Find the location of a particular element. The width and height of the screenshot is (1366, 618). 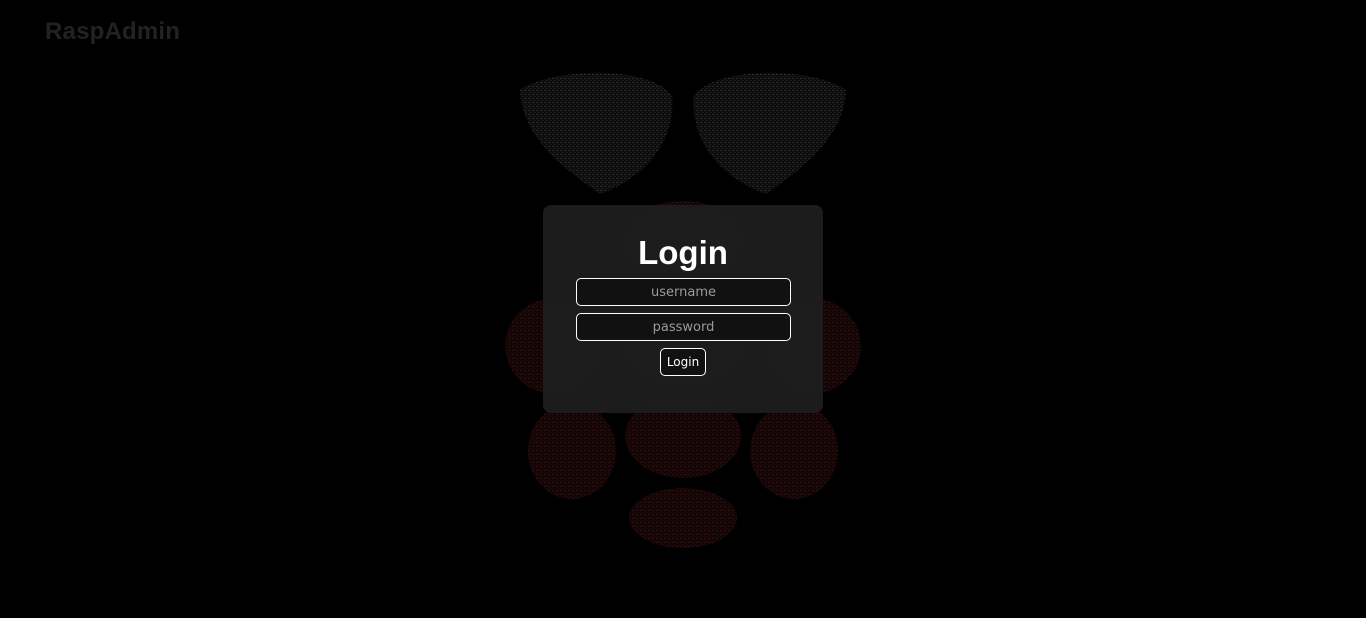

berry-right-lower is located at coordinates (794, 451).